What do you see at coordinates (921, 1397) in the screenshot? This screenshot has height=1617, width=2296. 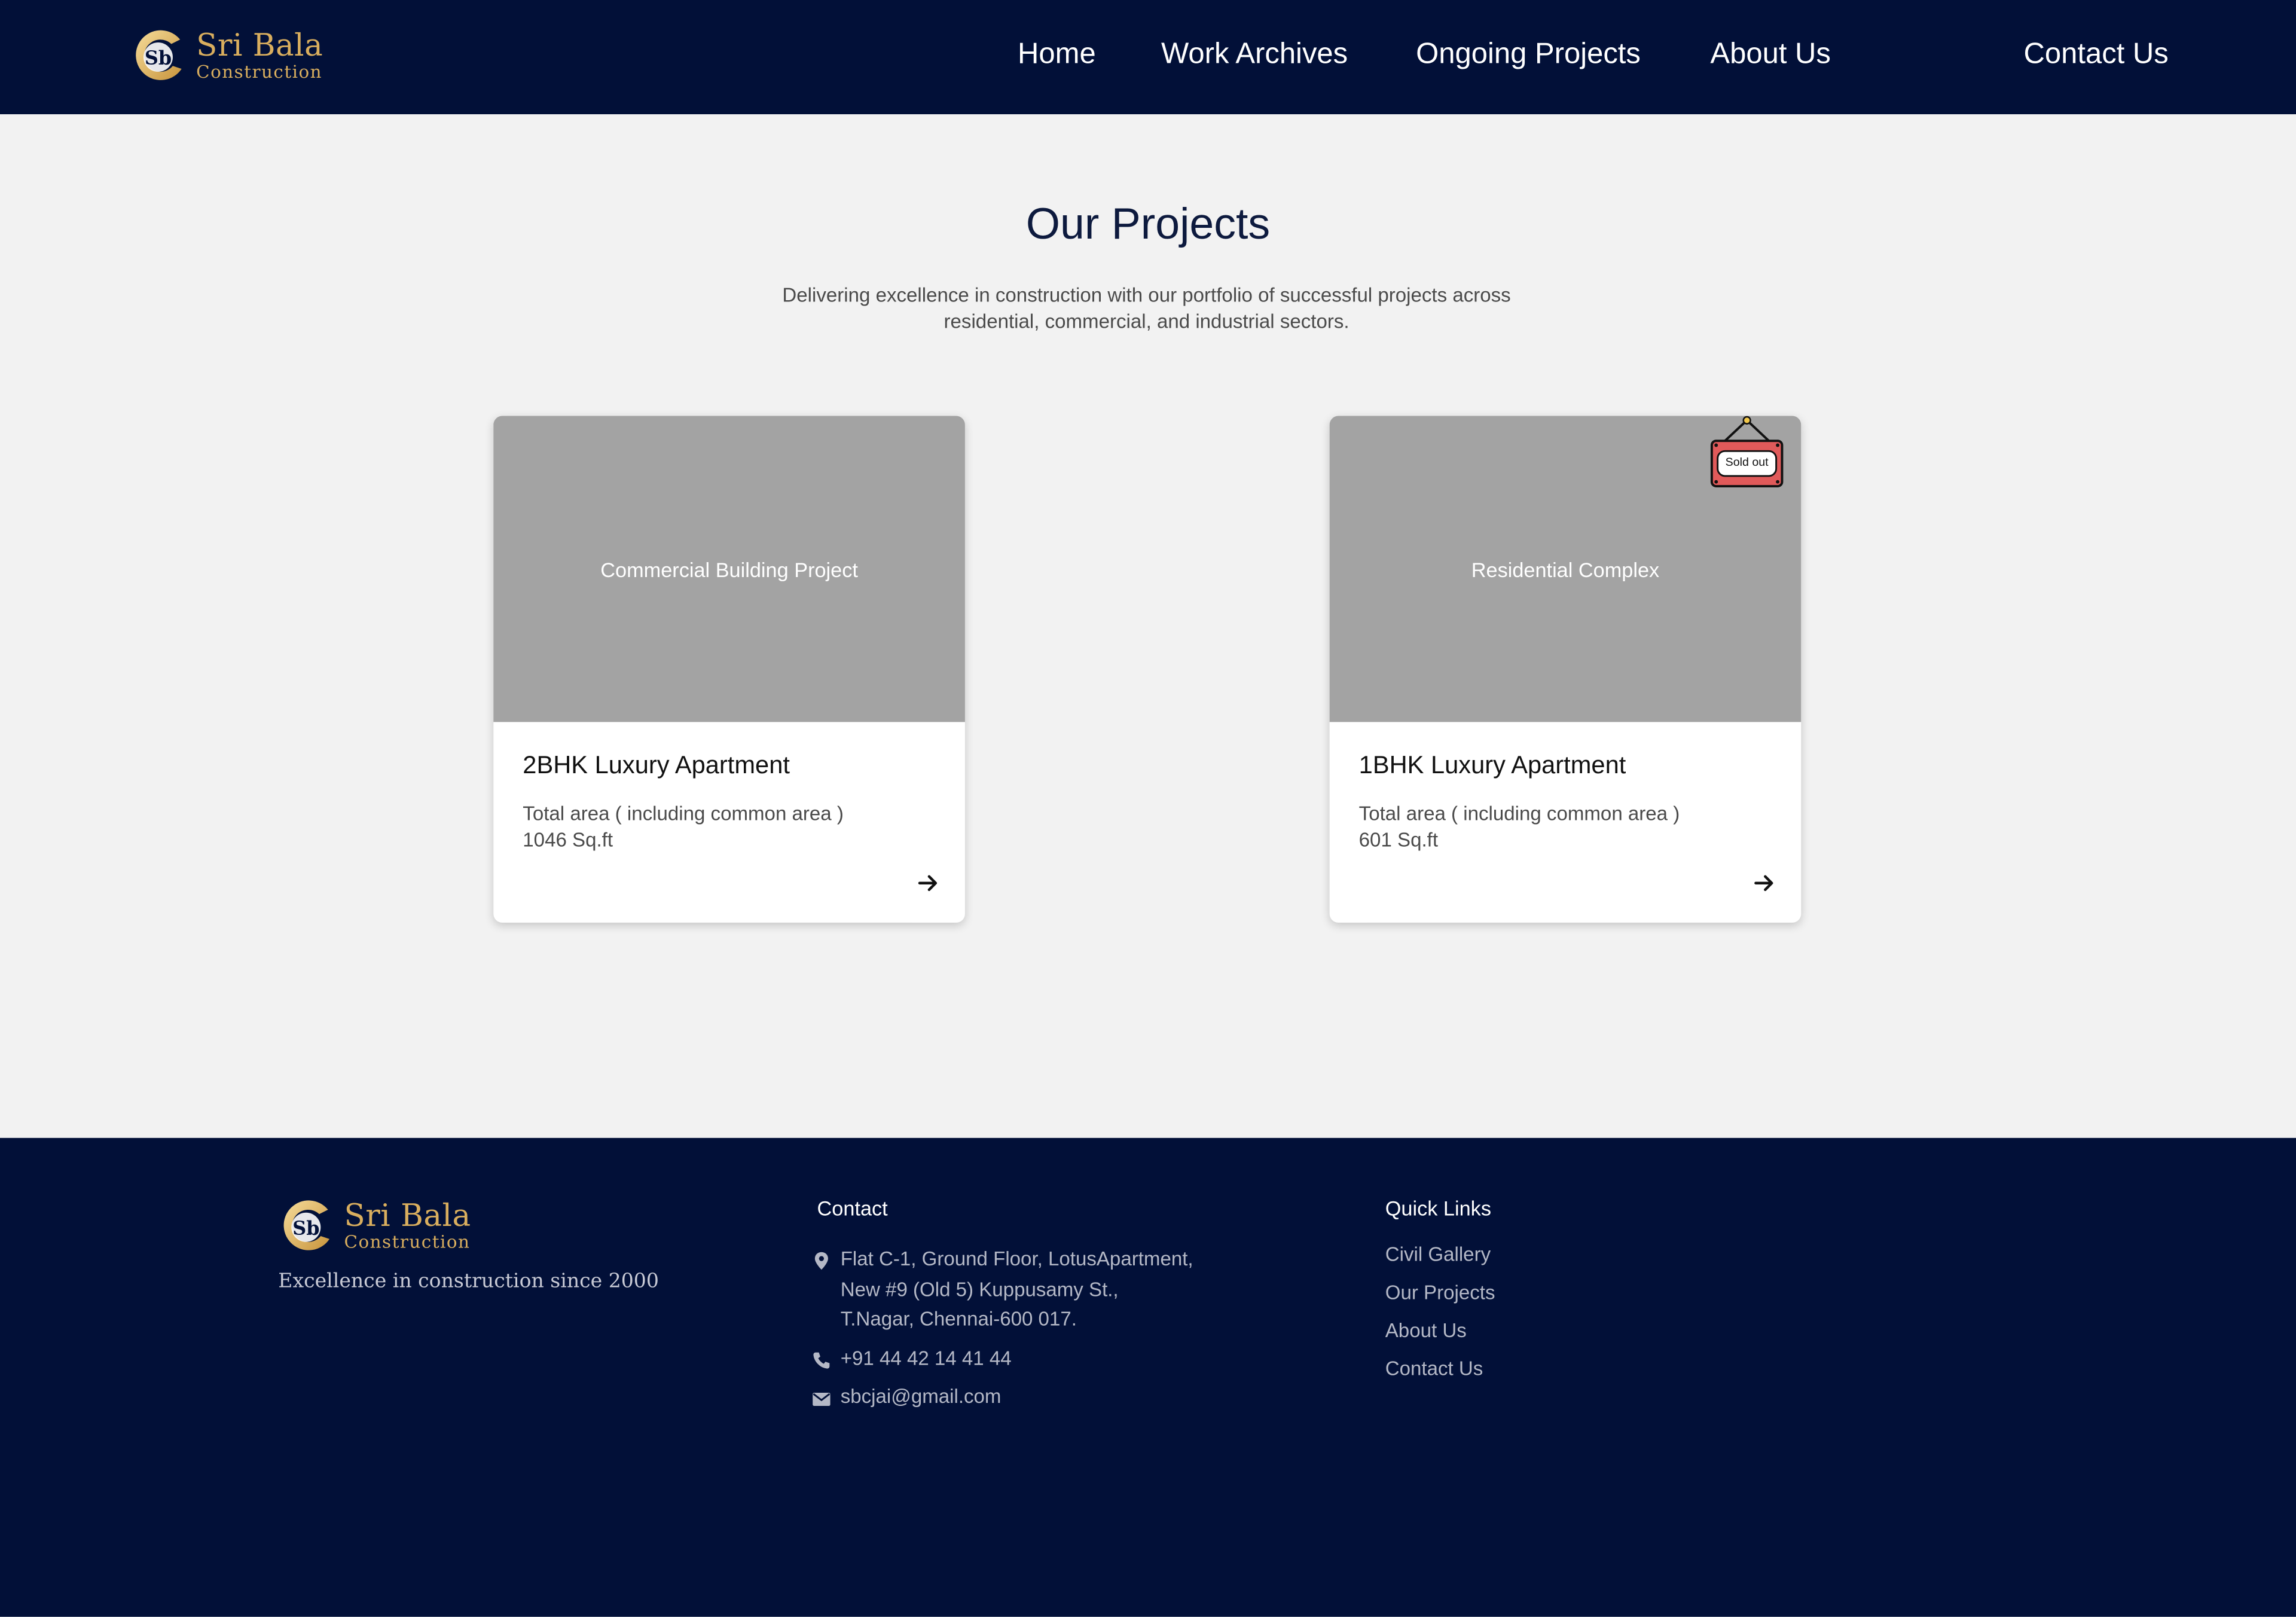 I see `footer-email: sbcjai@gmail.com` at bounding box center [921, 1397].